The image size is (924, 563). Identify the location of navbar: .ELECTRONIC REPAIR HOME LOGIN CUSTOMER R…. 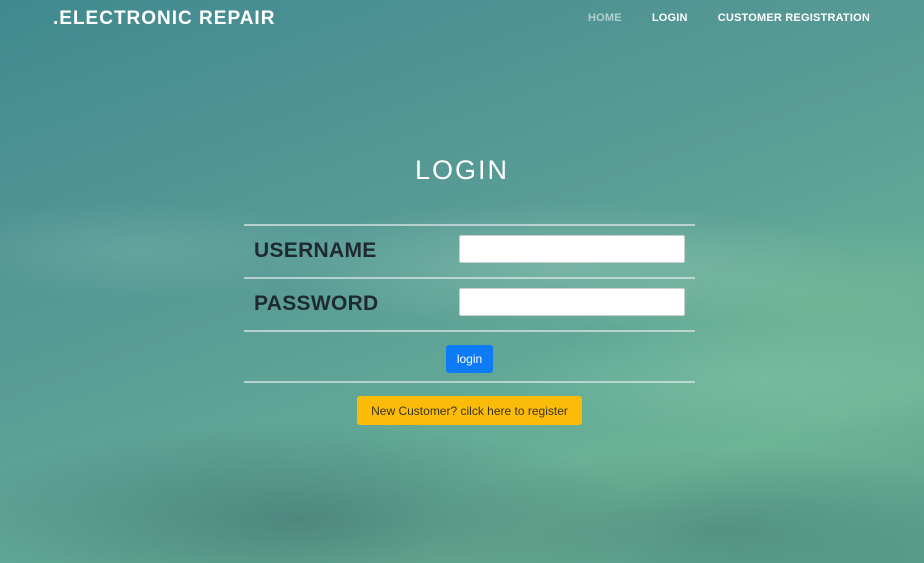
(462, 19).